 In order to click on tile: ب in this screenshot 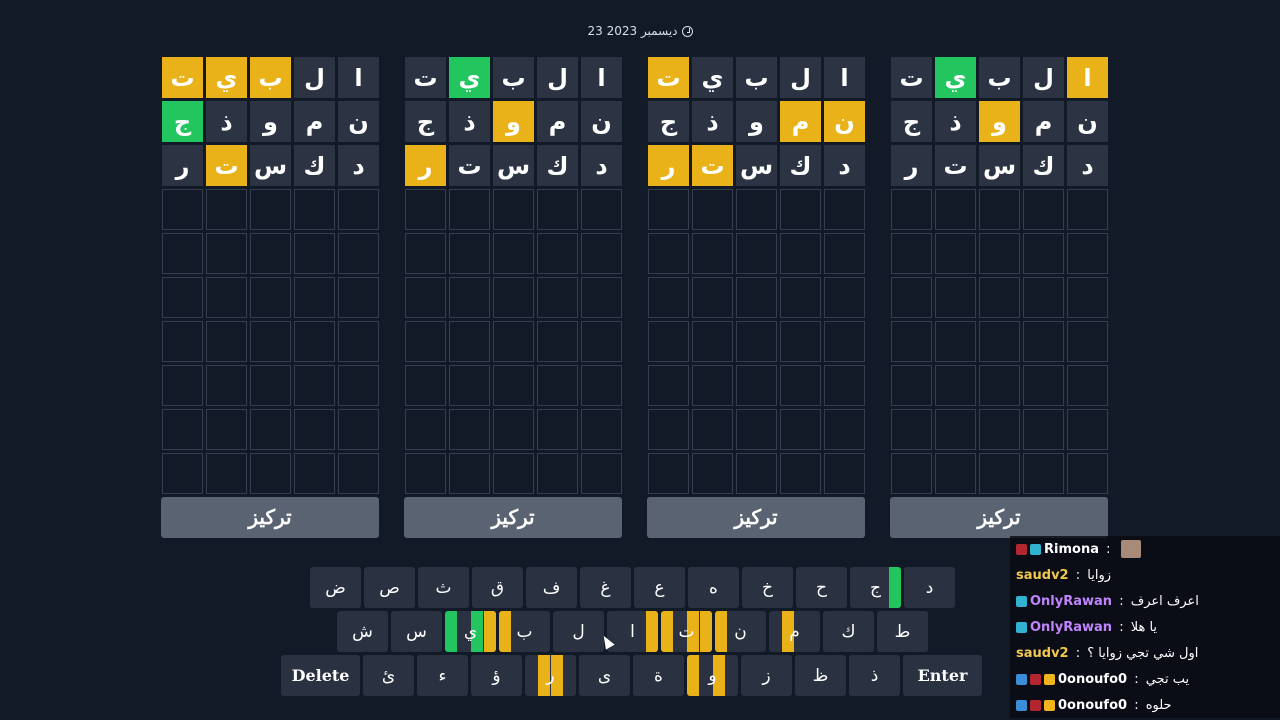, I will do `click(756, 77)`.